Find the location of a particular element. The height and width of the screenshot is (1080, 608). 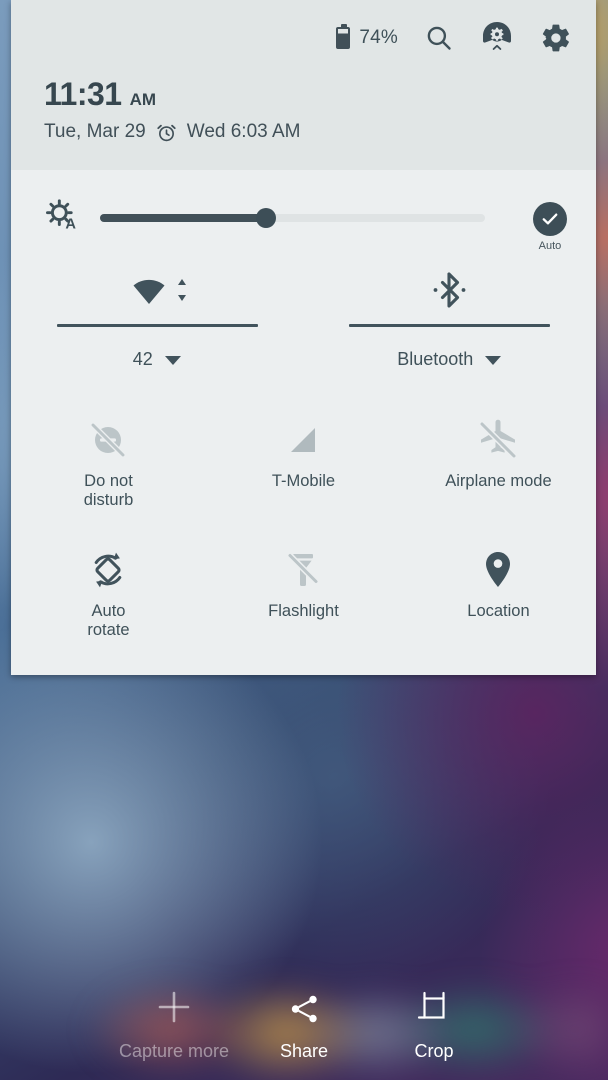

airplane-mode-off-icon is located at coordinates (498, 440).